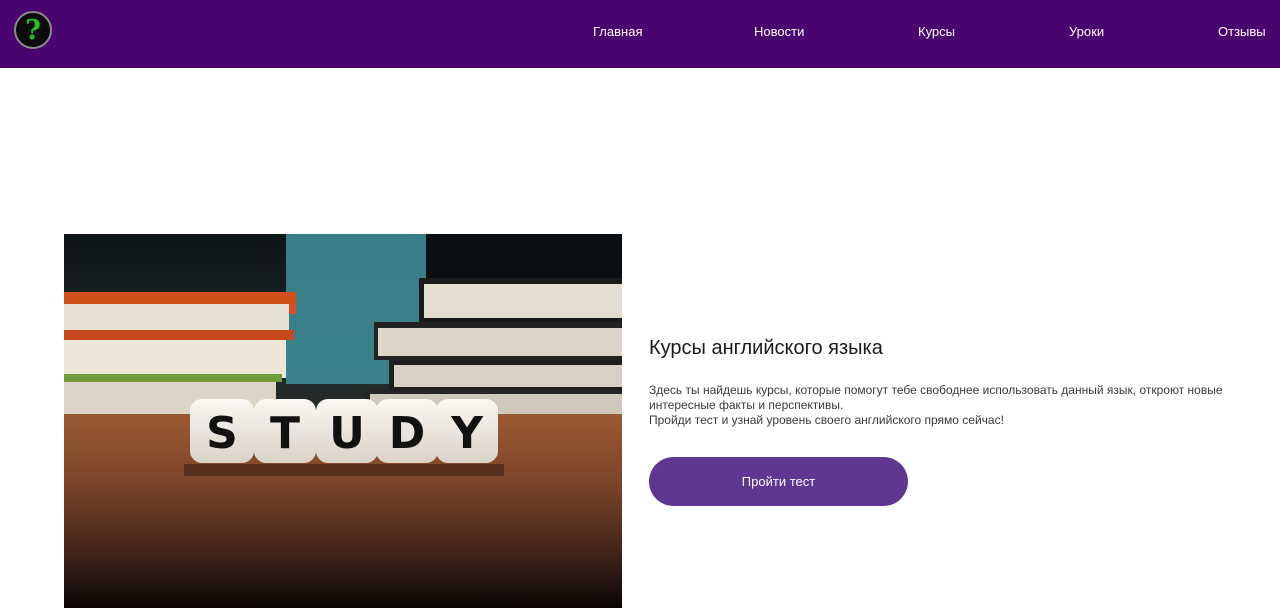 This screenshot has height=614, width=1280. Describe the element at coordinates (778, 481) in the screenshot. I see `take-test-button: Пройти тест` at that location.